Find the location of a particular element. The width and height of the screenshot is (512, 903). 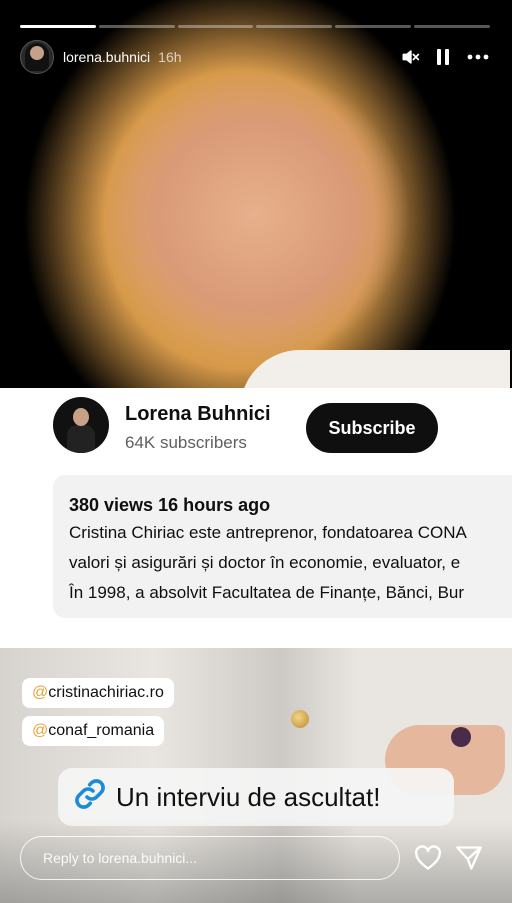

channel-name: Lorena Buhnici is located at coordinates (198, 414).